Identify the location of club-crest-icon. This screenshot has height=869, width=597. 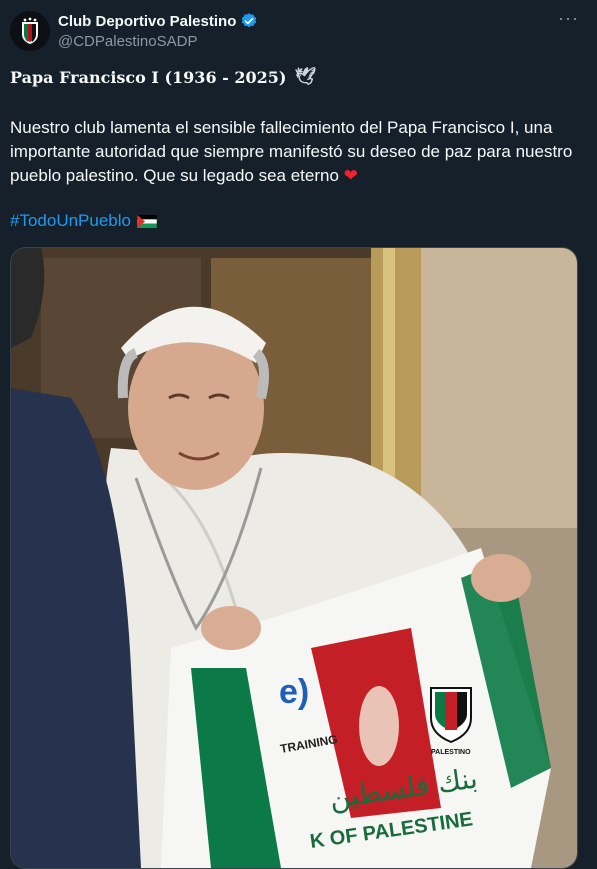
(30, 31).